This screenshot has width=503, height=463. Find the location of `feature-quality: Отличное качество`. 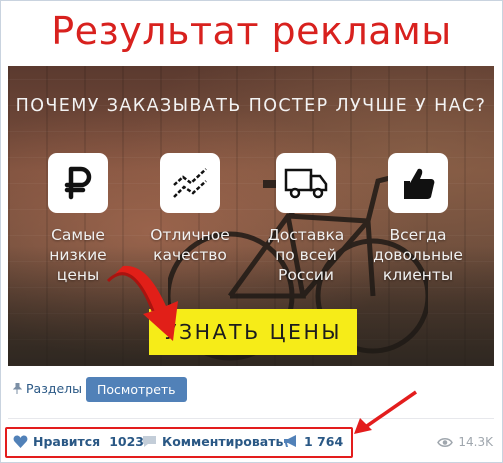

feature-quality: Отличное качество is located at coordinates (190, 209).